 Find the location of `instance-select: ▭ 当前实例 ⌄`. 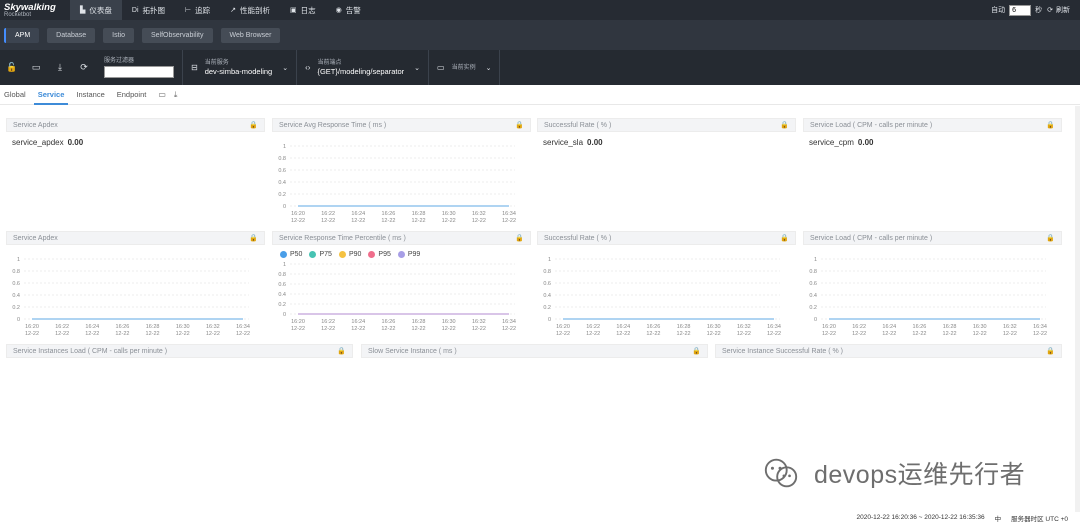

instance-select: ▭ 当前实例 ⌄ is located at coordinates (464, 67).